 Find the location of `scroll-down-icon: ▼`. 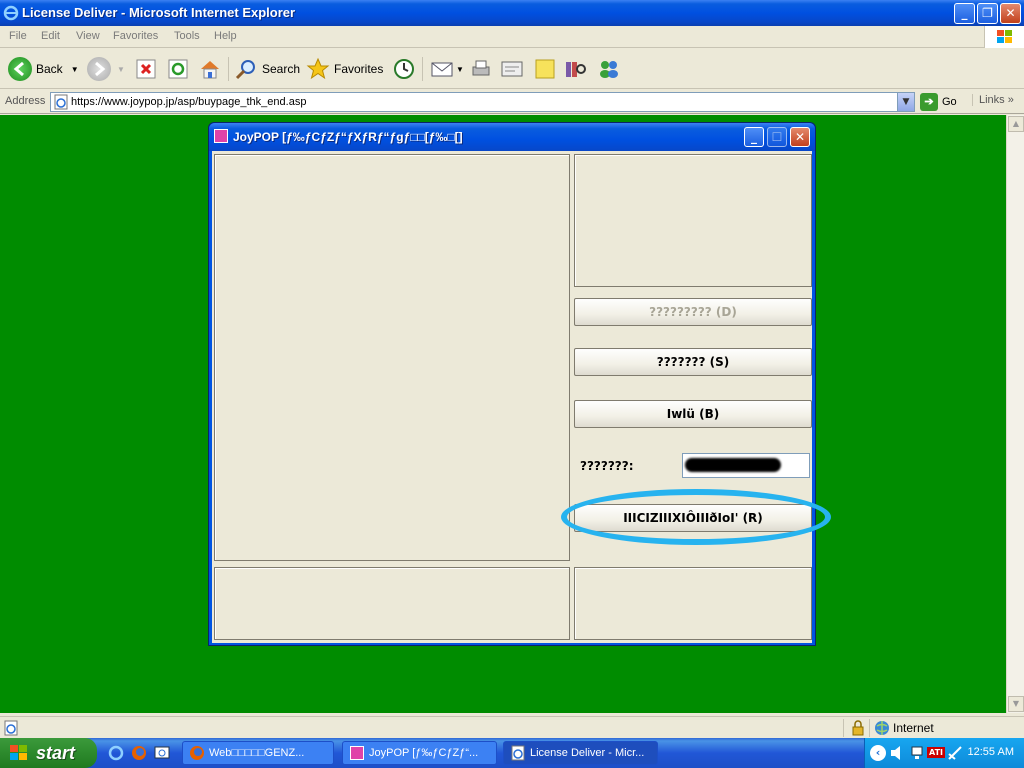

scroll-down-icon: ▼ is located at coordinates (1016, 704).